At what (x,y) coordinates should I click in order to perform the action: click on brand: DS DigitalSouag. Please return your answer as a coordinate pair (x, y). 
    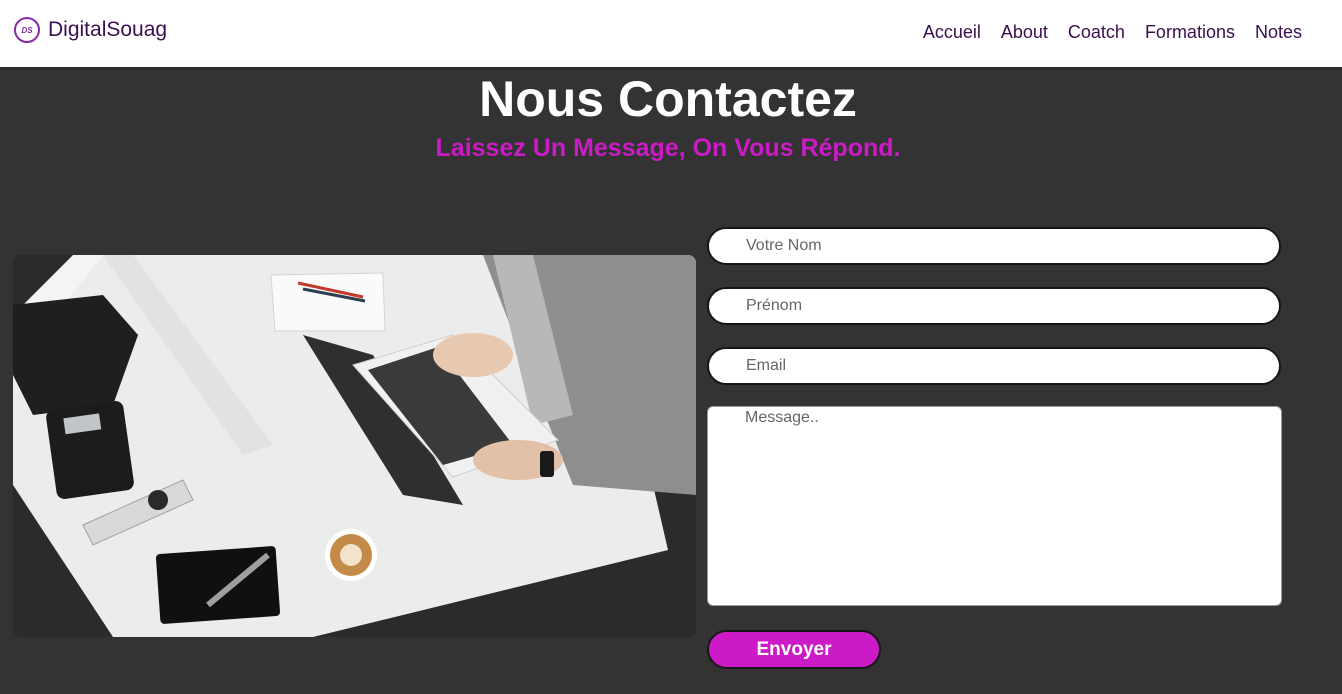
    Looking at the image, I should click on (90, 30).